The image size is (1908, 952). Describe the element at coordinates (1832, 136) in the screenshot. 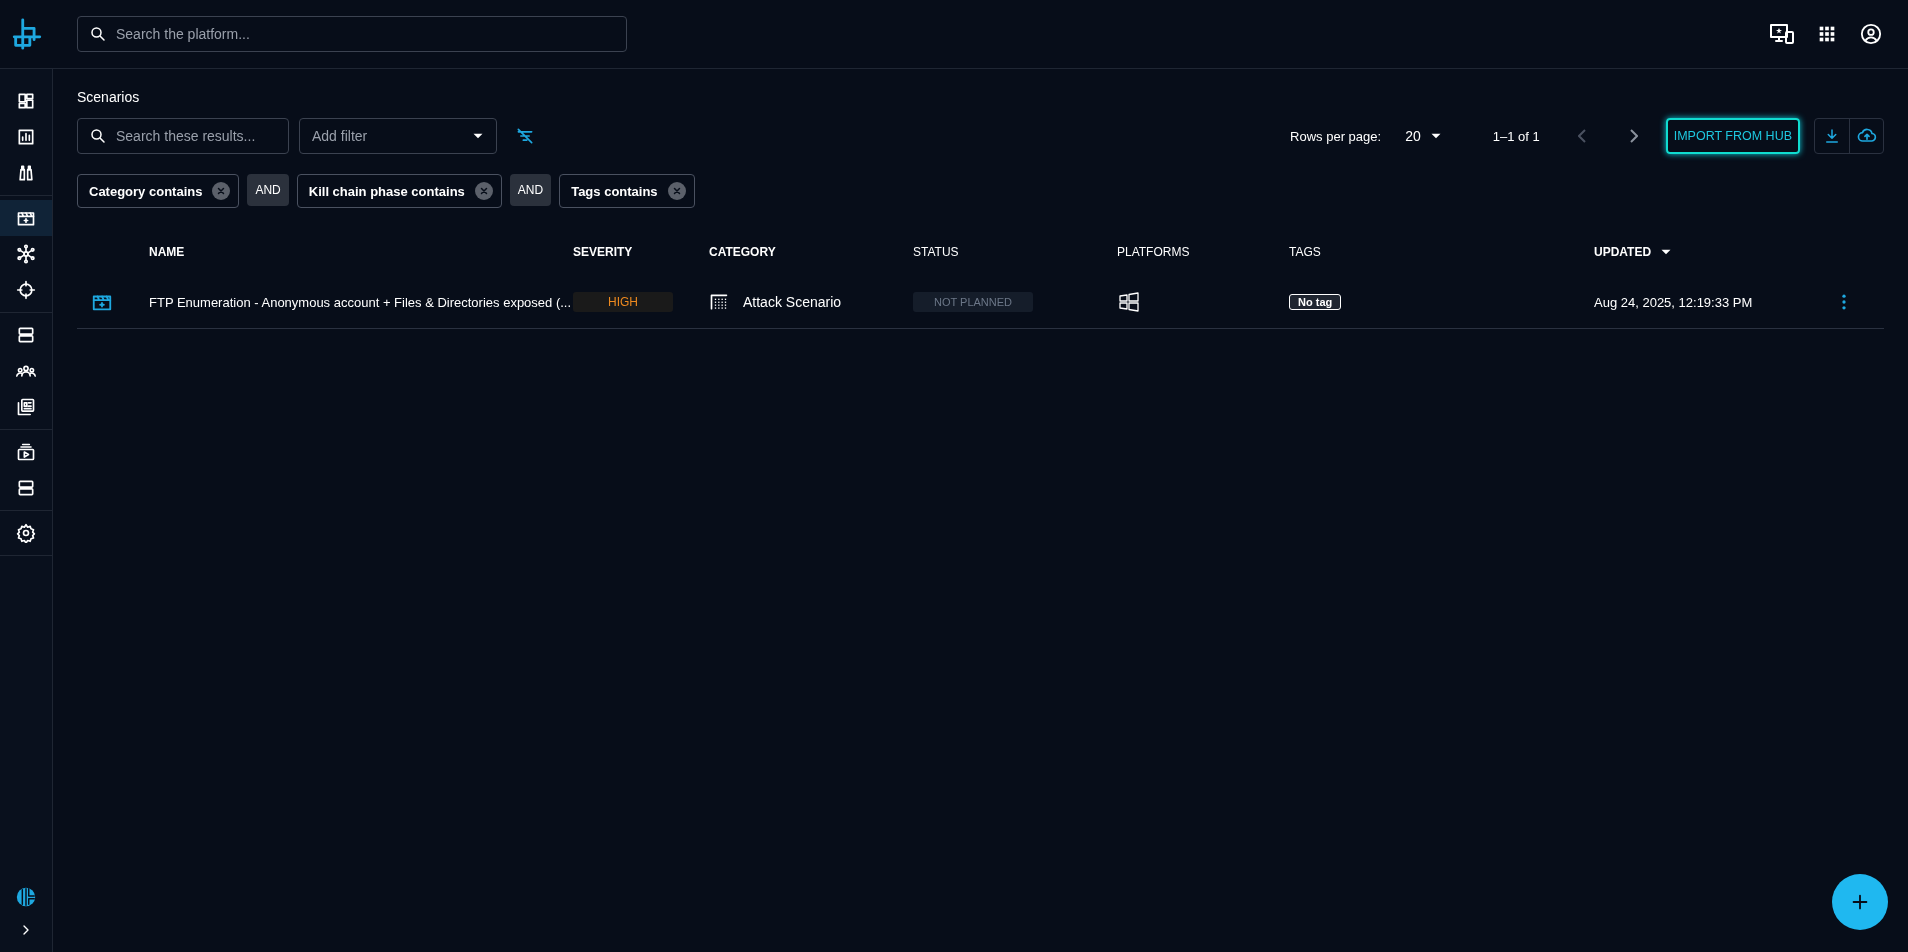

I see `download-icon` at that location.